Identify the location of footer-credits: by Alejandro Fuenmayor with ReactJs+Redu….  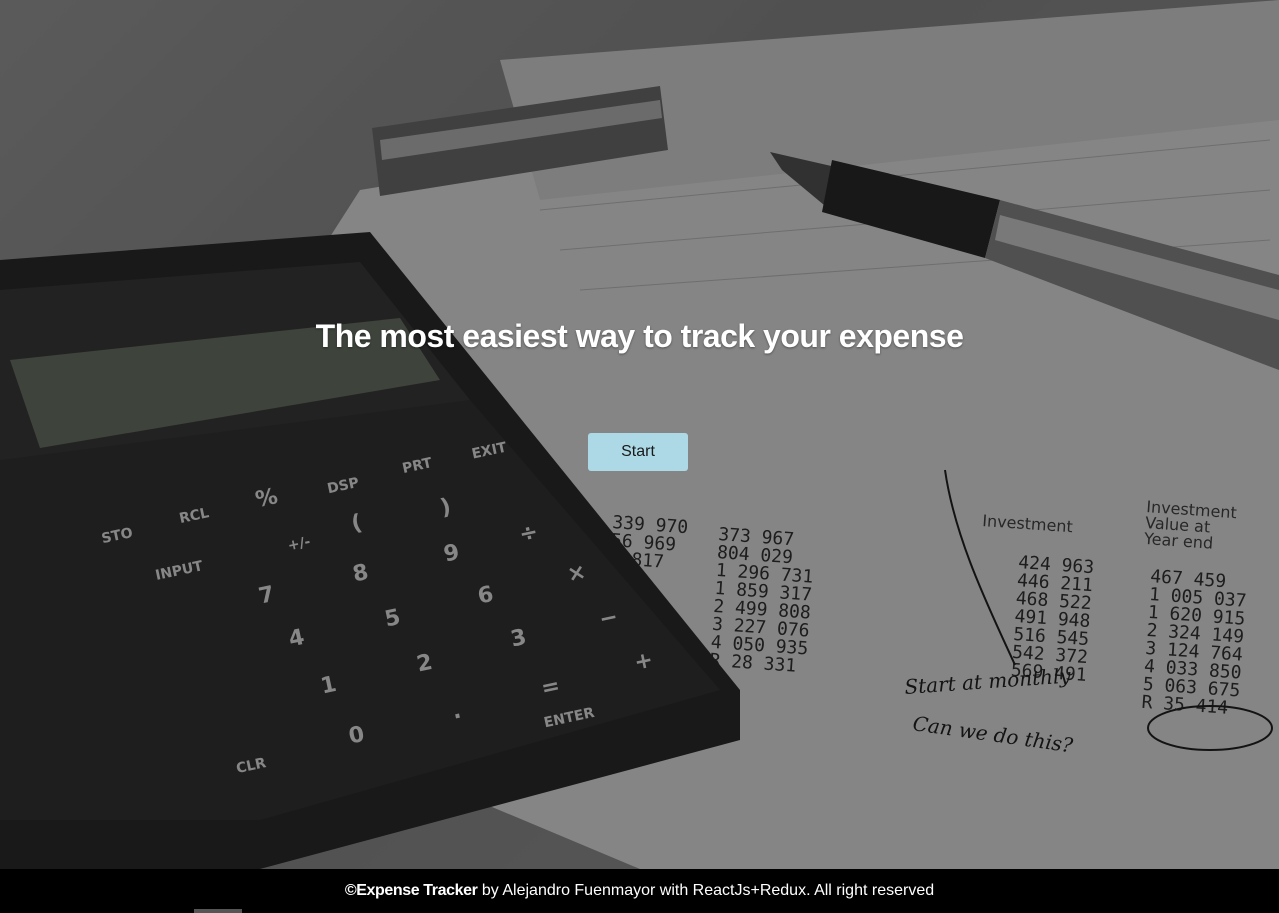
(706, 890).